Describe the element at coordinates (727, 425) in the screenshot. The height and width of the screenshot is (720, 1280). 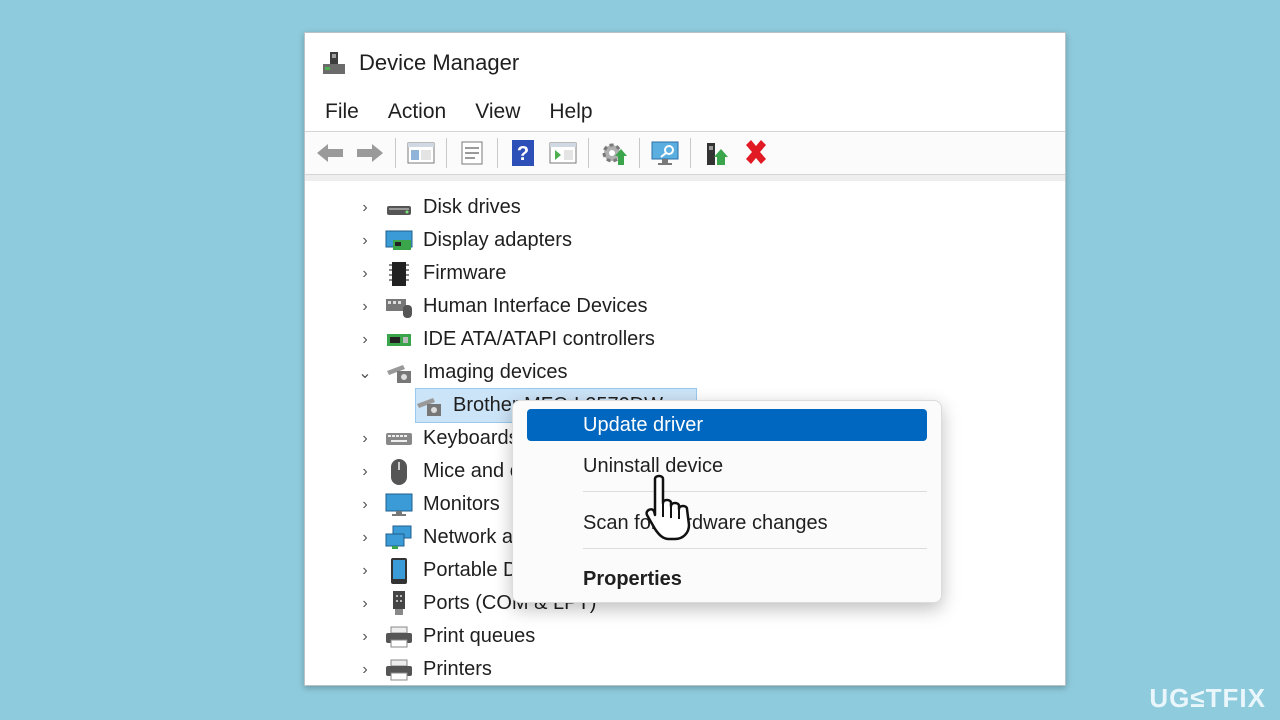
I see `menu-item-update-driver: Update driver` at that location.